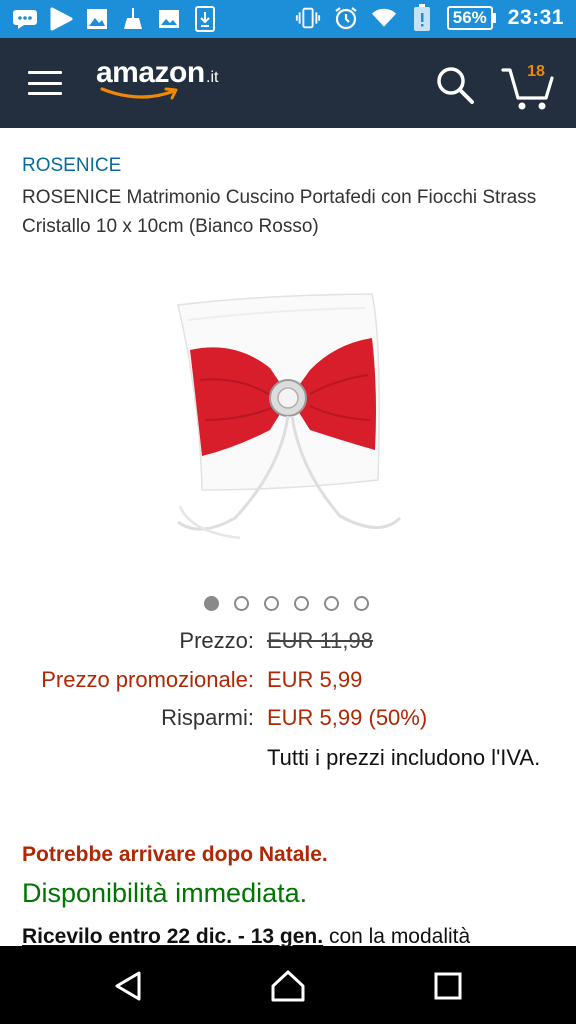 Image resolution: width=576 pixels, height=1024 pixels. I want to click on list-price-label: Prezzo:, so click(216, 640).